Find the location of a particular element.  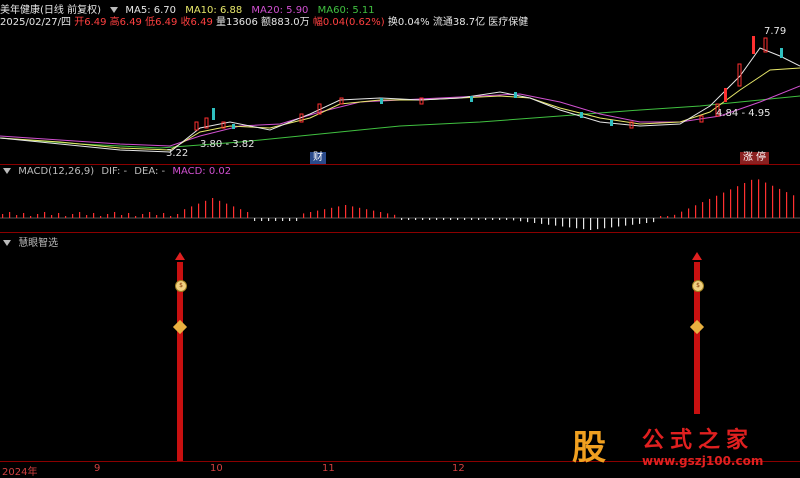

logo-name: 公式之家 is located at coordinates (698, 440).